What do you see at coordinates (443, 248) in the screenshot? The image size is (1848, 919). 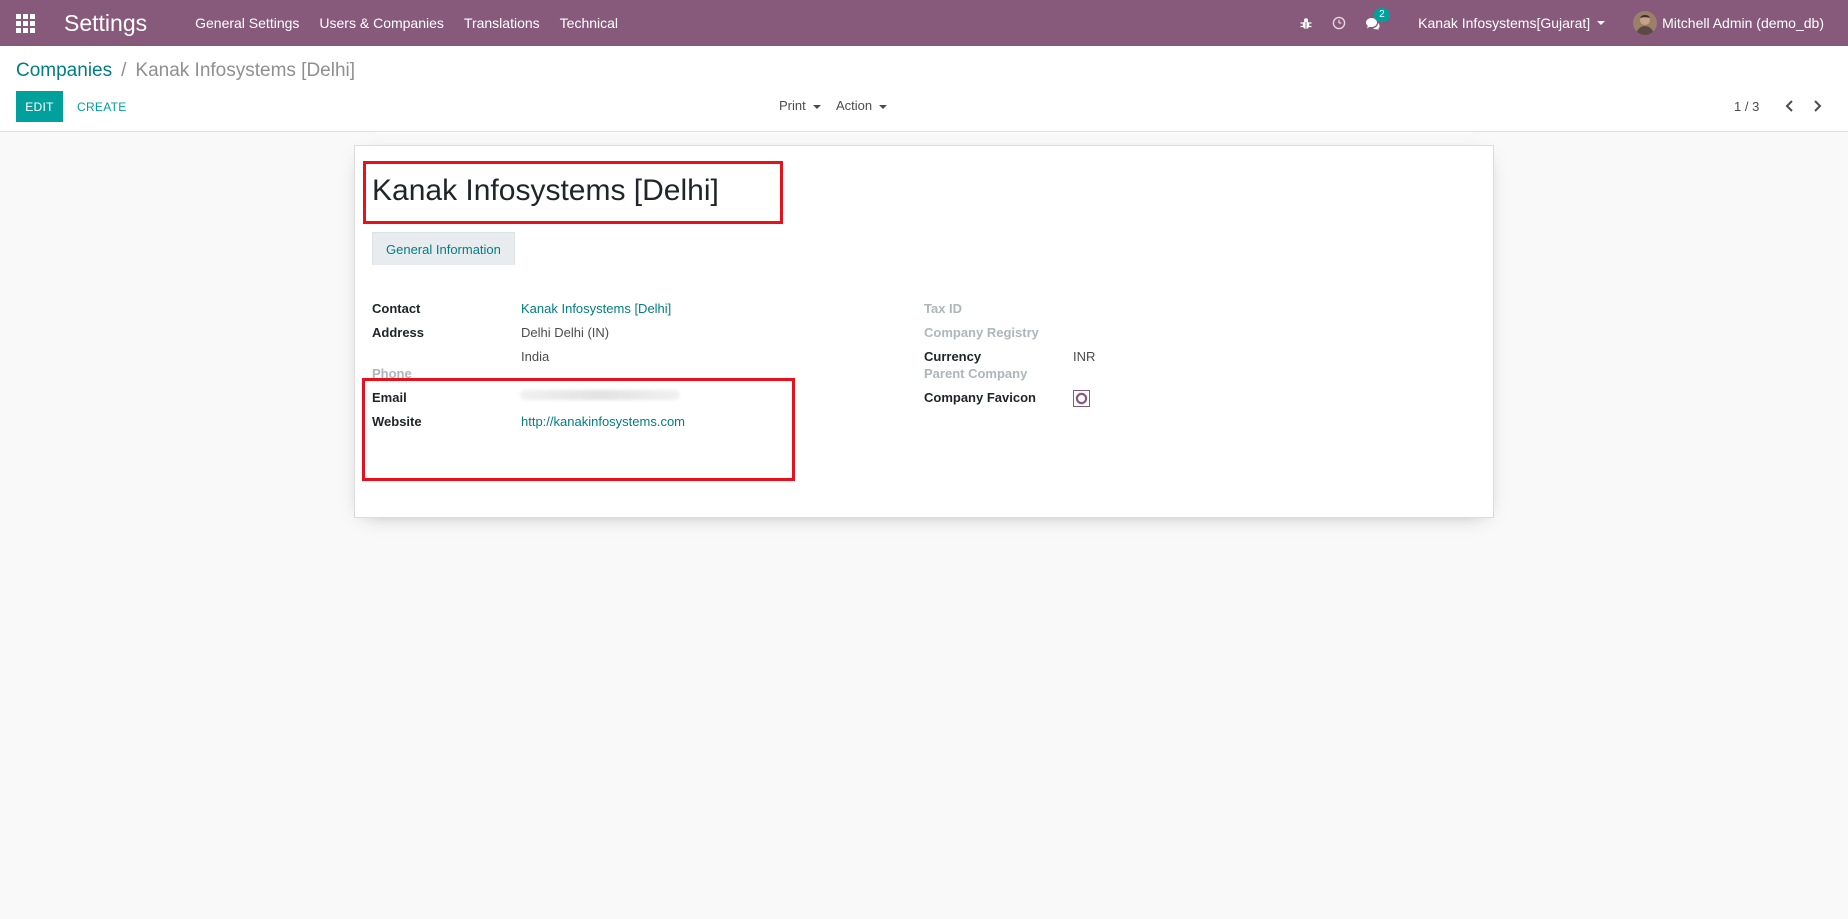 I see `tab-general-information: General Information` at bounding box center [443, 248].